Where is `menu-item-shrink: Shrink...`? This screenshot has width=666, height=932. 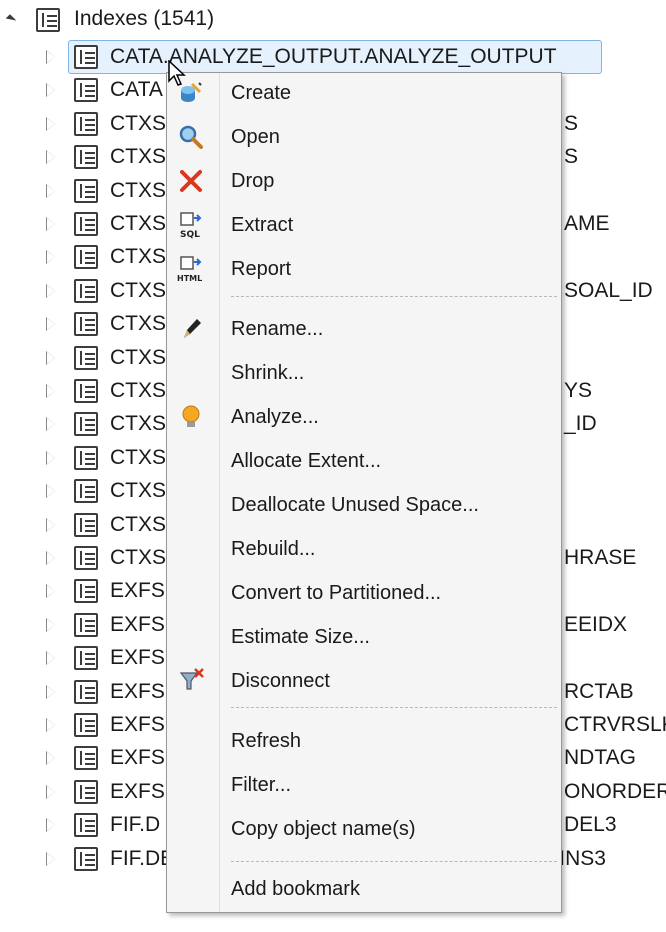 menu-item-shrink: Shrink... is located at coordinates (364, 373).